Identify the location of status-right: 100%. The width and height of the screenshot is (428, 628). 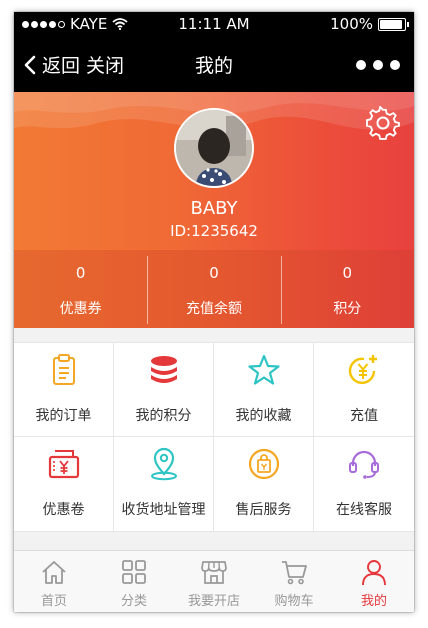
(369, 24).